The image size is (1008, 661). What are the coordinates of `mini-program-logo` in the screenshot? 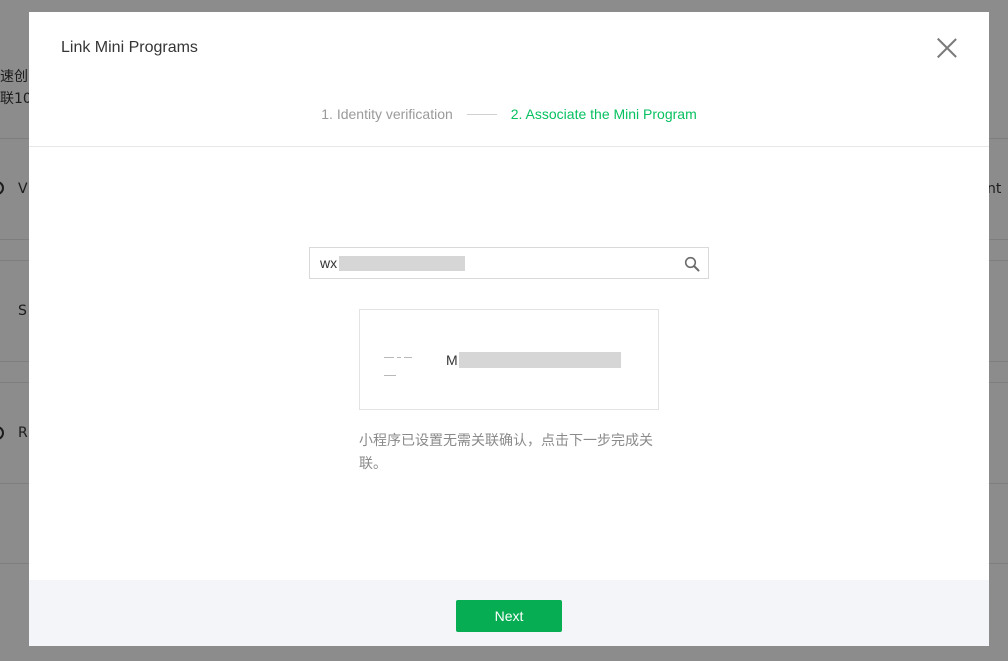 It's located at (405, 366).